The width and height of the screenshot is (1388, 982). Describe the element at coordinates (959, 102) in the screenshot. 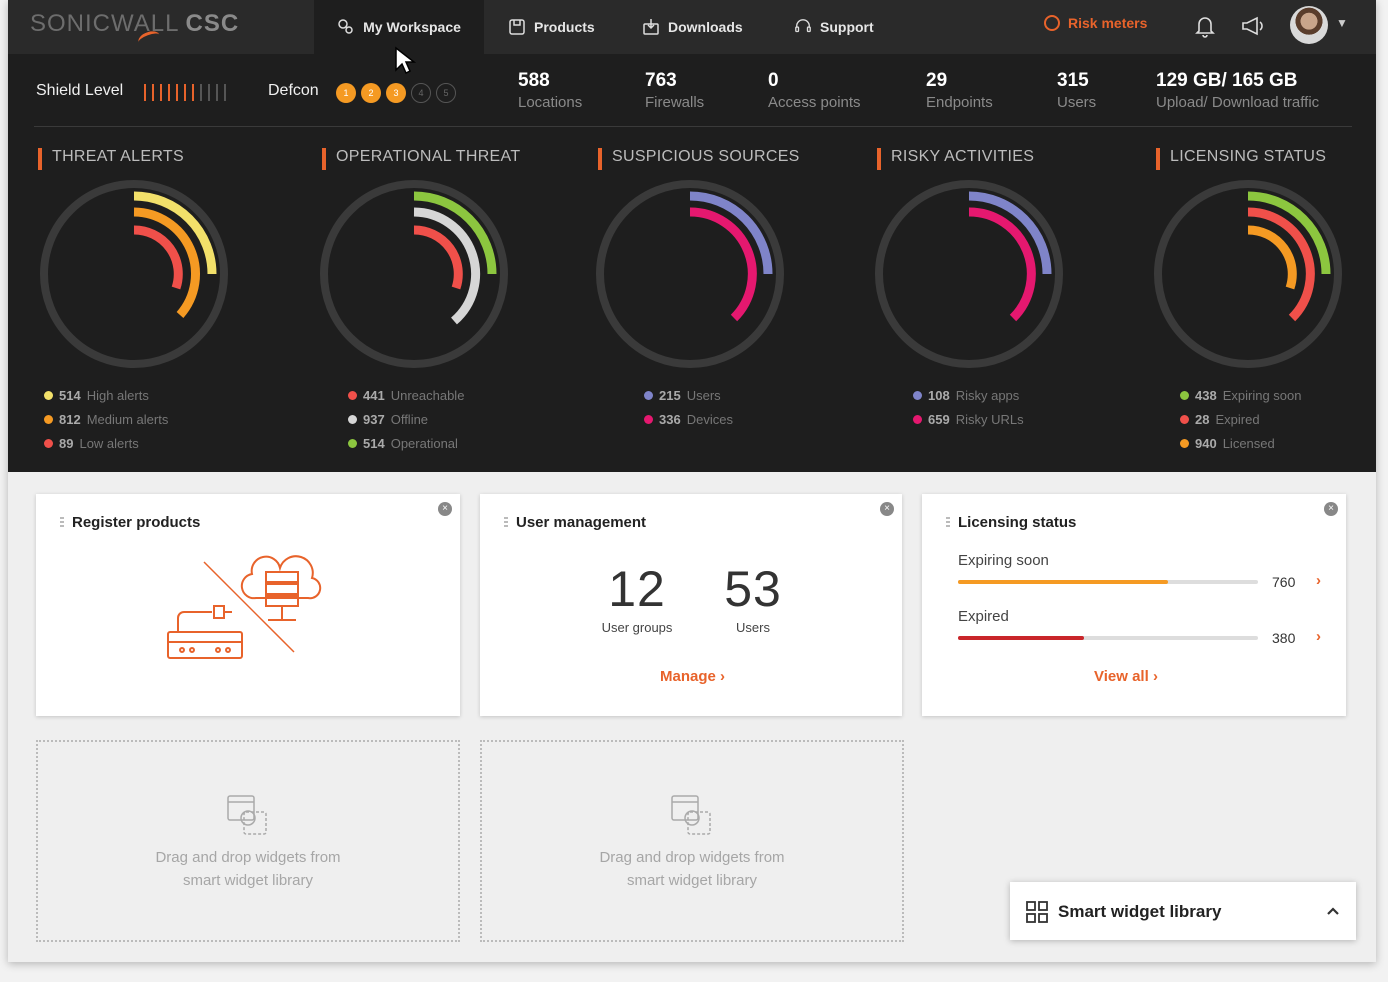

I see `stat-label: Endpoints` at that location.